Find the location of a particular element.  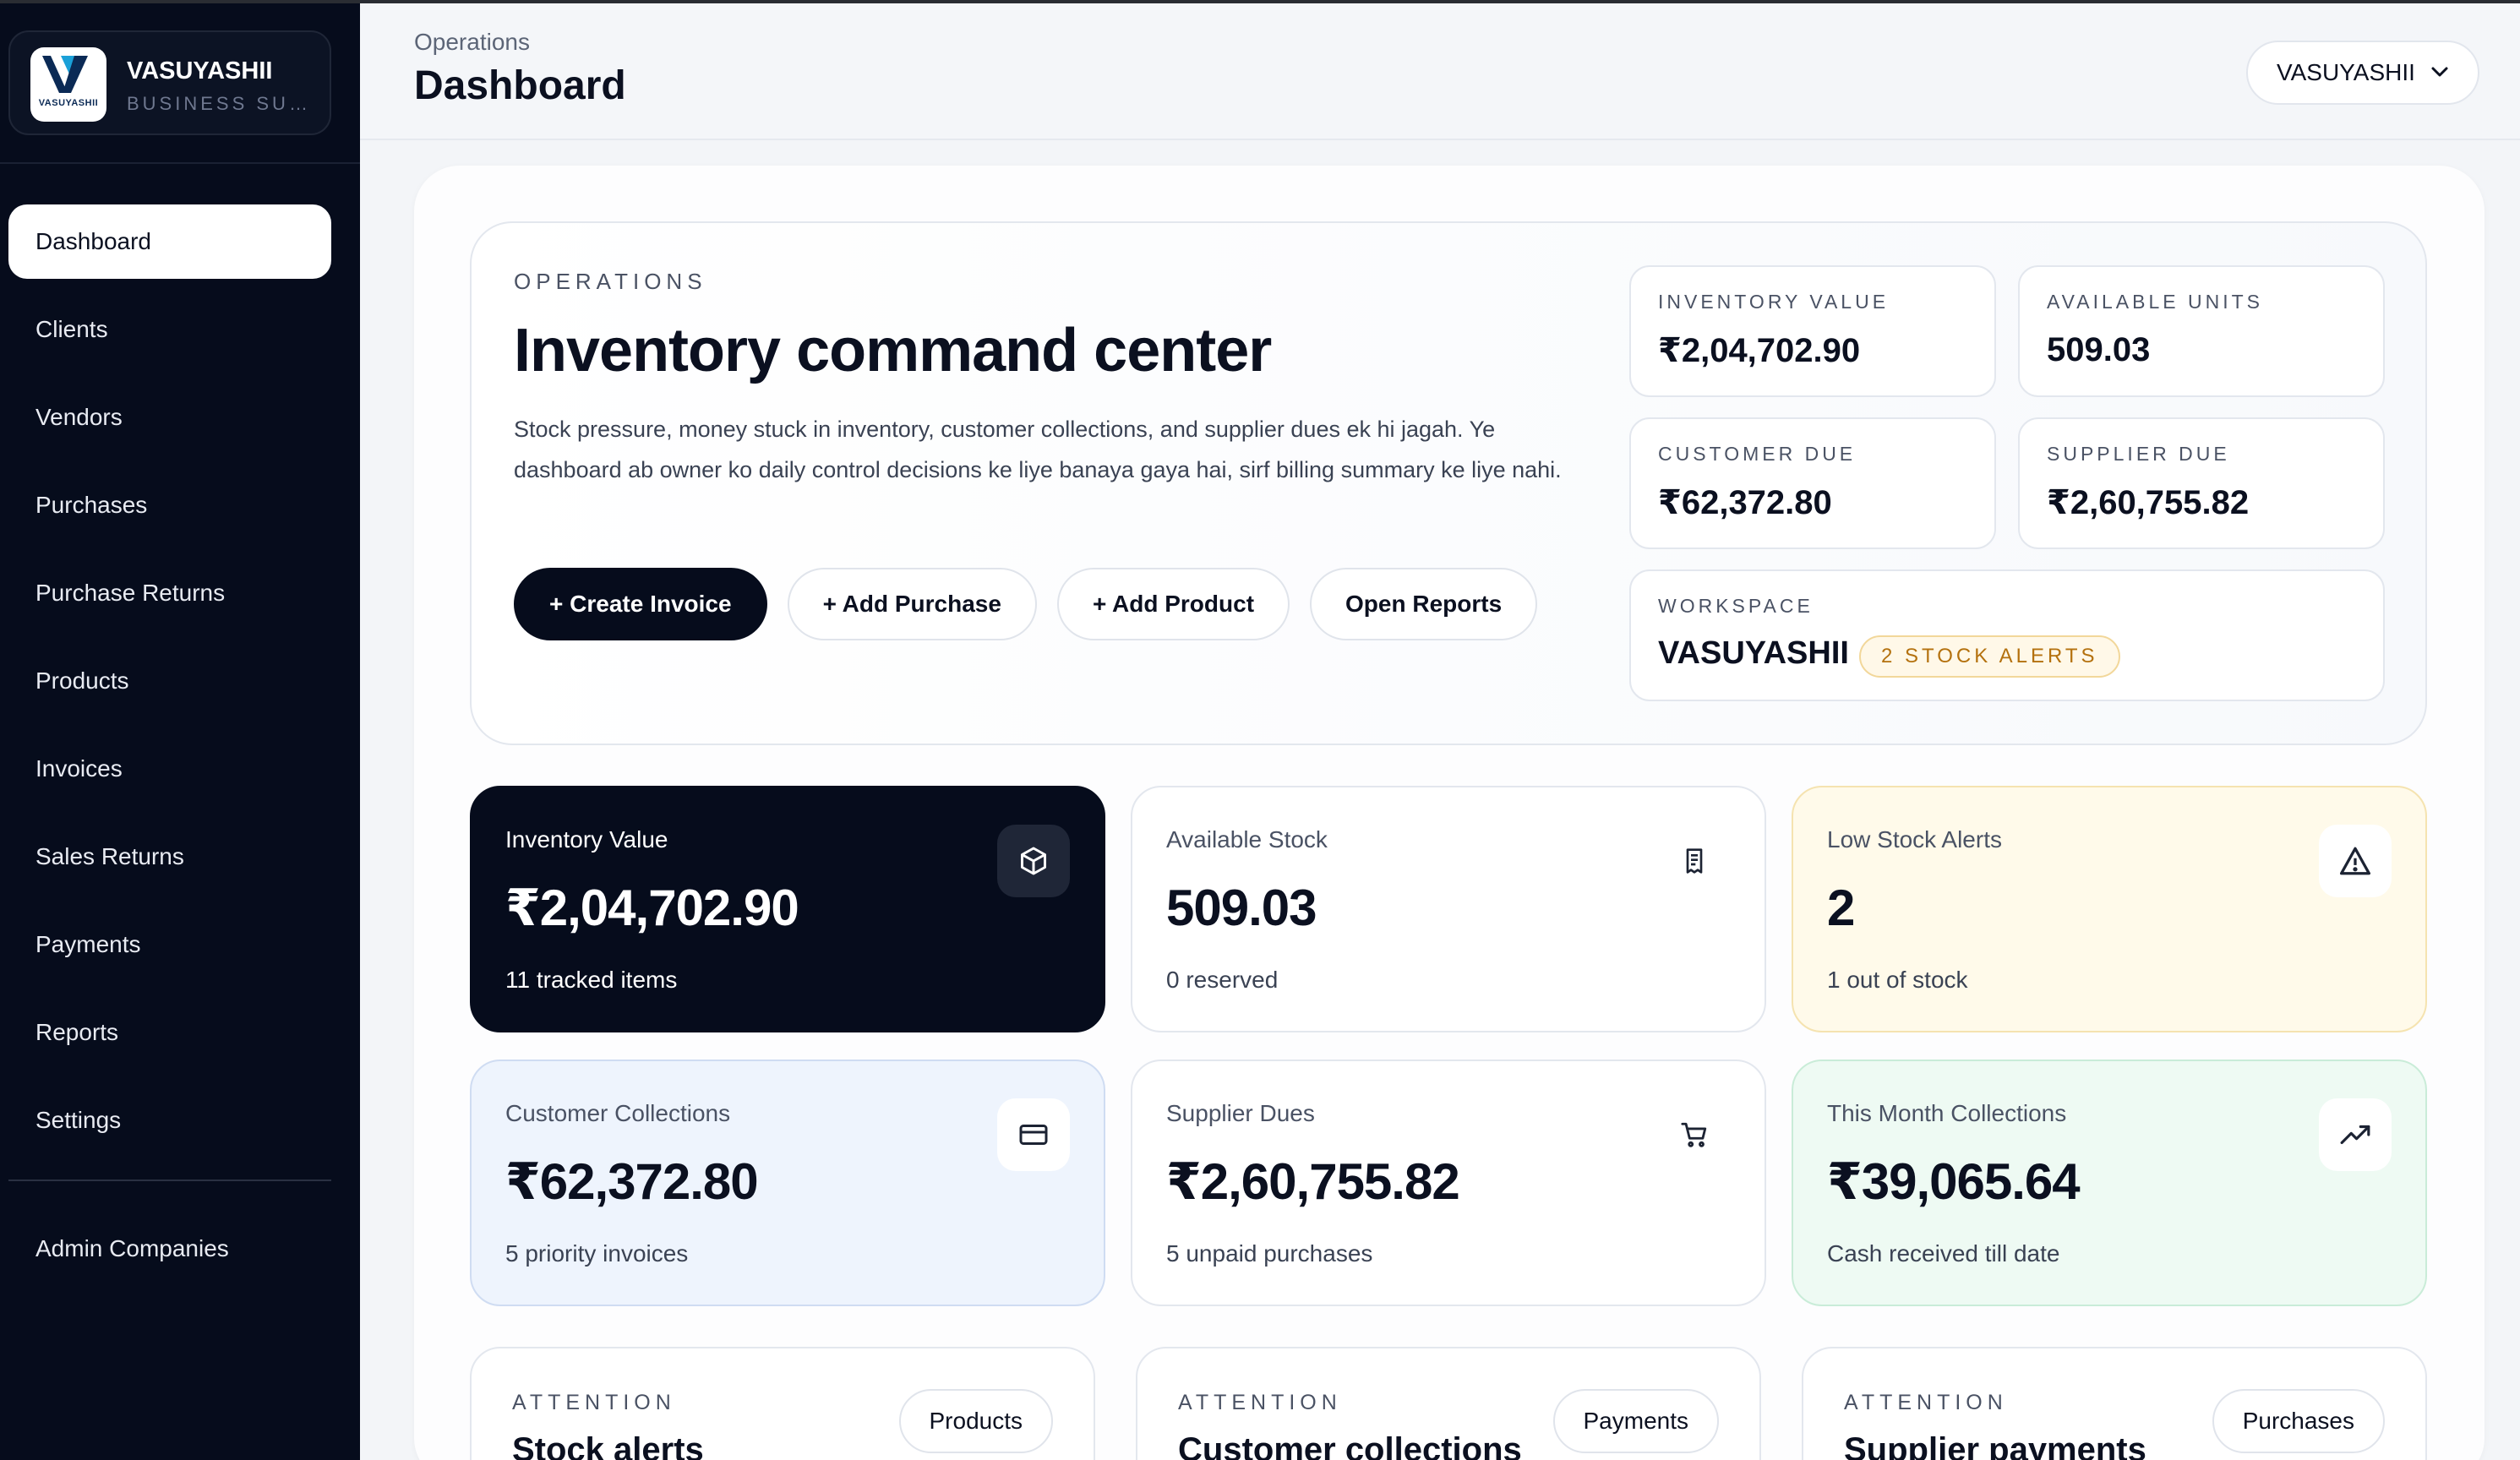

metric-label: INVENTORY VALUE is located at coordinates (1774, 302).